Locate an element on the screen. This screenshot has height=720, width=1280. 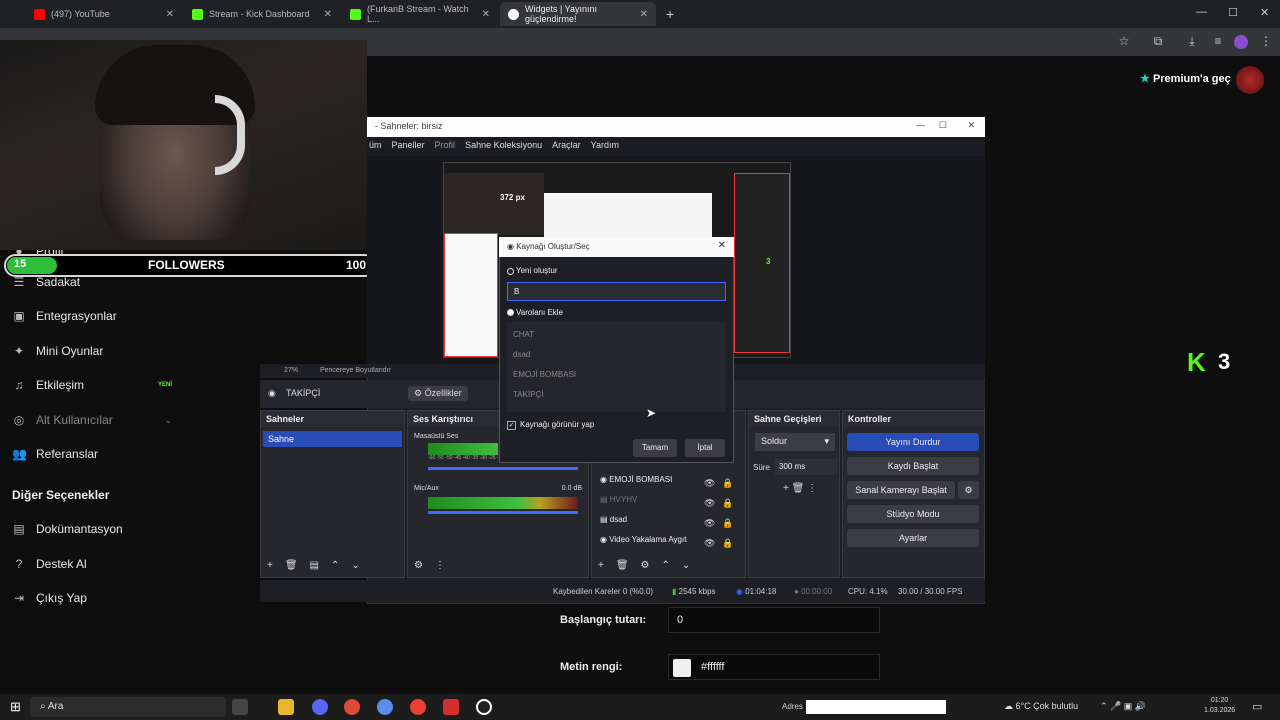
sidebar-item-referanslar: 👥 Referanslar is located at coordinates (92, 454).